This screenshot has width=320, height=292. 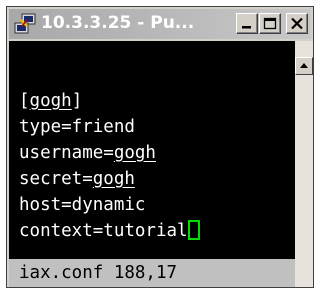 I want to click on terminal-line: type=friend, so click(x=77, y=127).